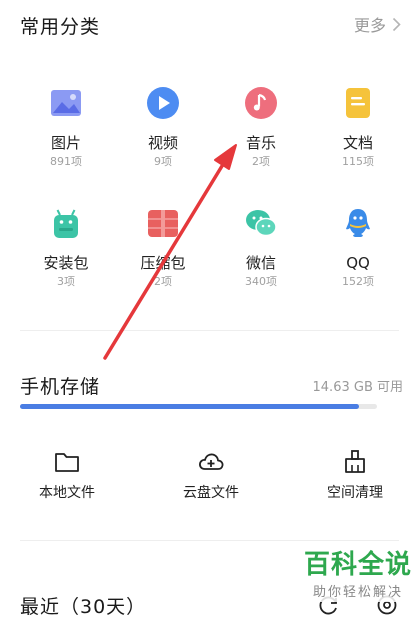 This screenshot has width=419, height=620. I want to click on space-cleanup-button: 空间清理, so click(355, 475).